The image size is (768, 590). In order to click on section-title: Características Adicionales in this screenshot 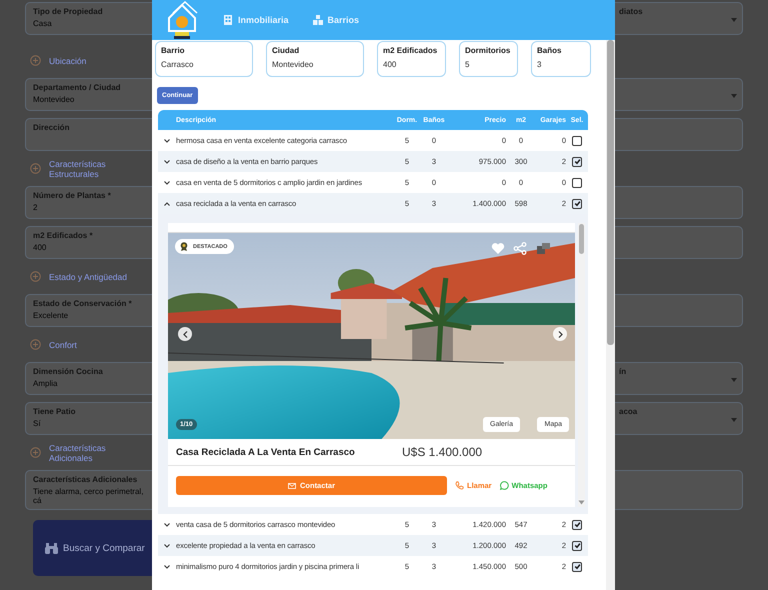, I will do `click(78, 452)`.